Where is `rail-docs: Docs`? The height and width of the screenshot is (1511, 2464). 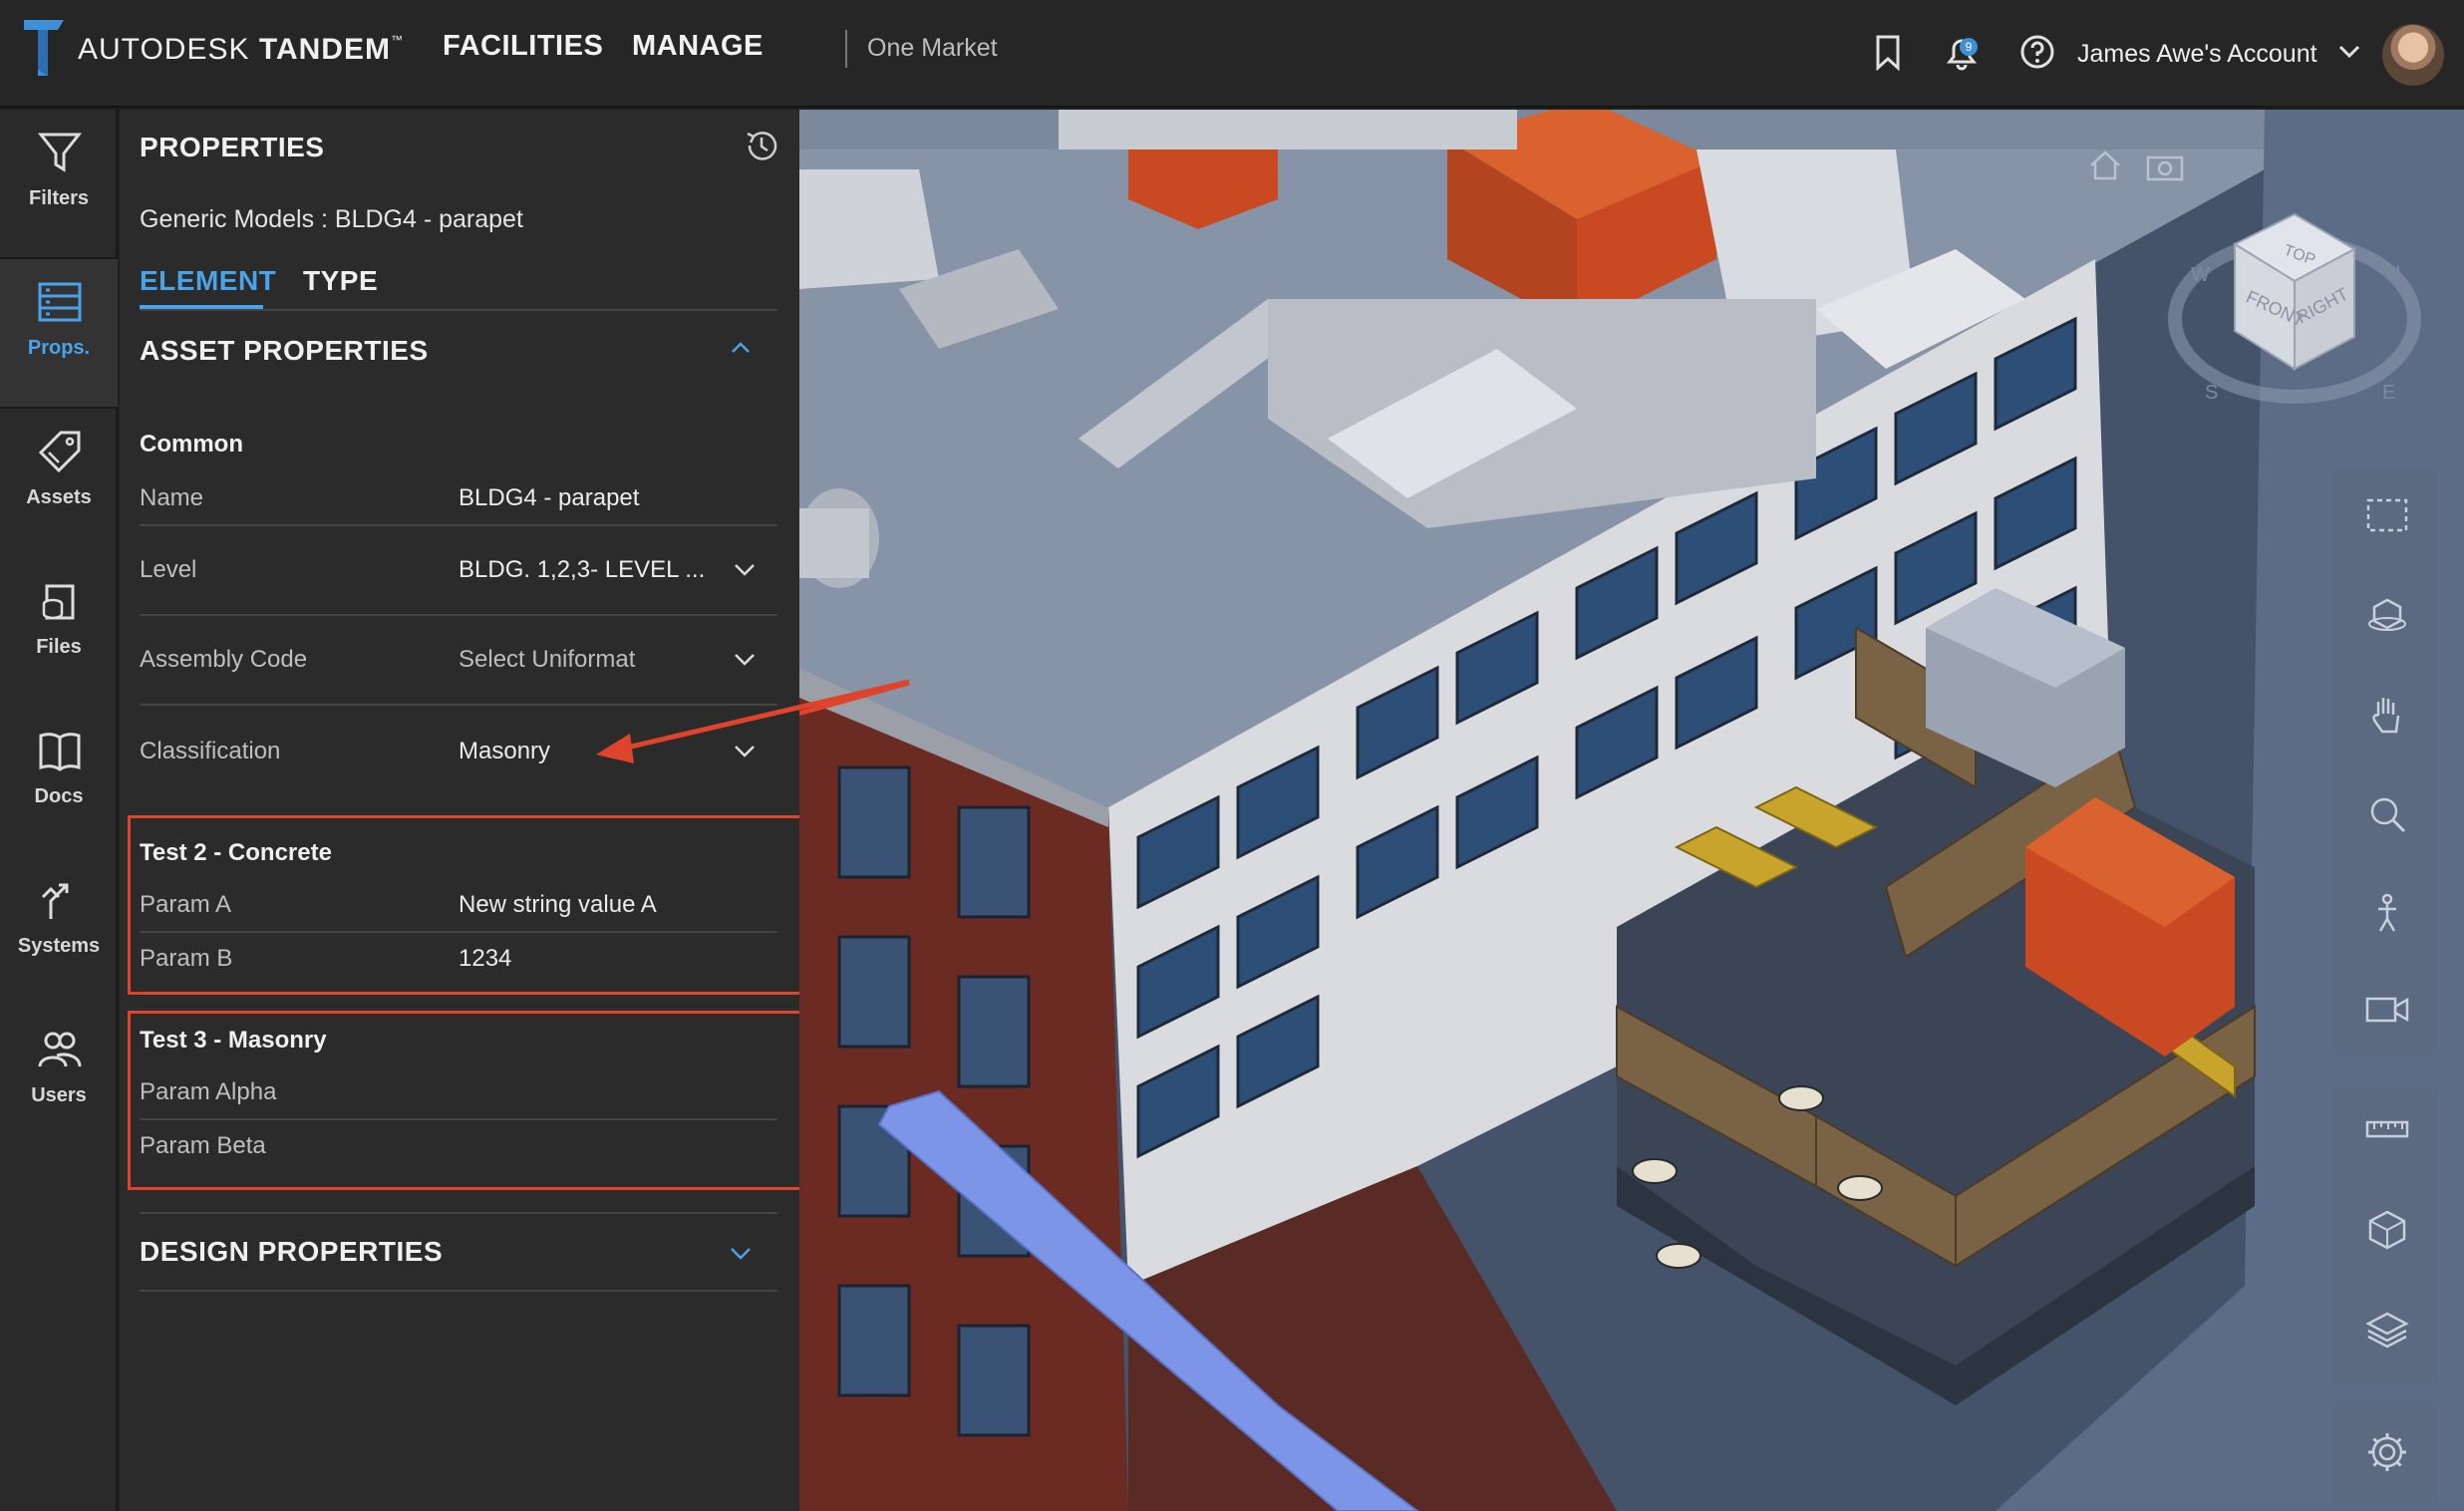
rail-docs: Docs is located at coordinates (59, 781).